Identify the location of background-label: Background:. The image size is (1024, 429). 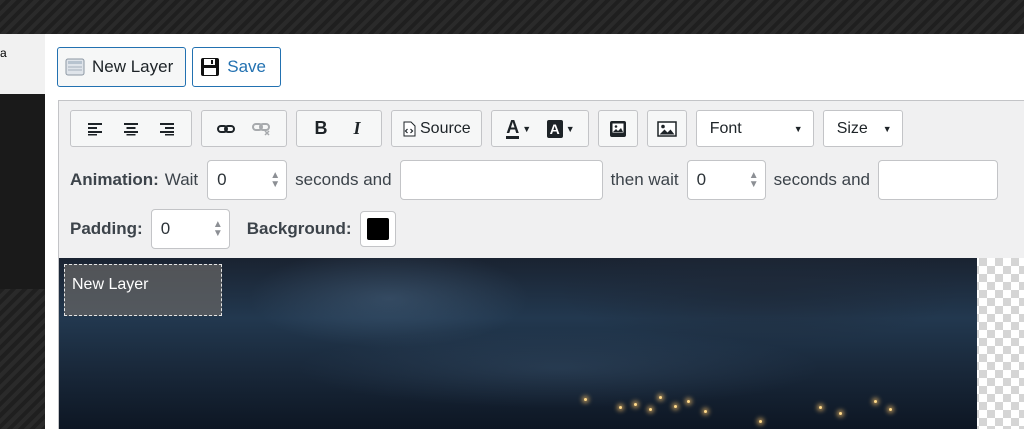
(299, 228).